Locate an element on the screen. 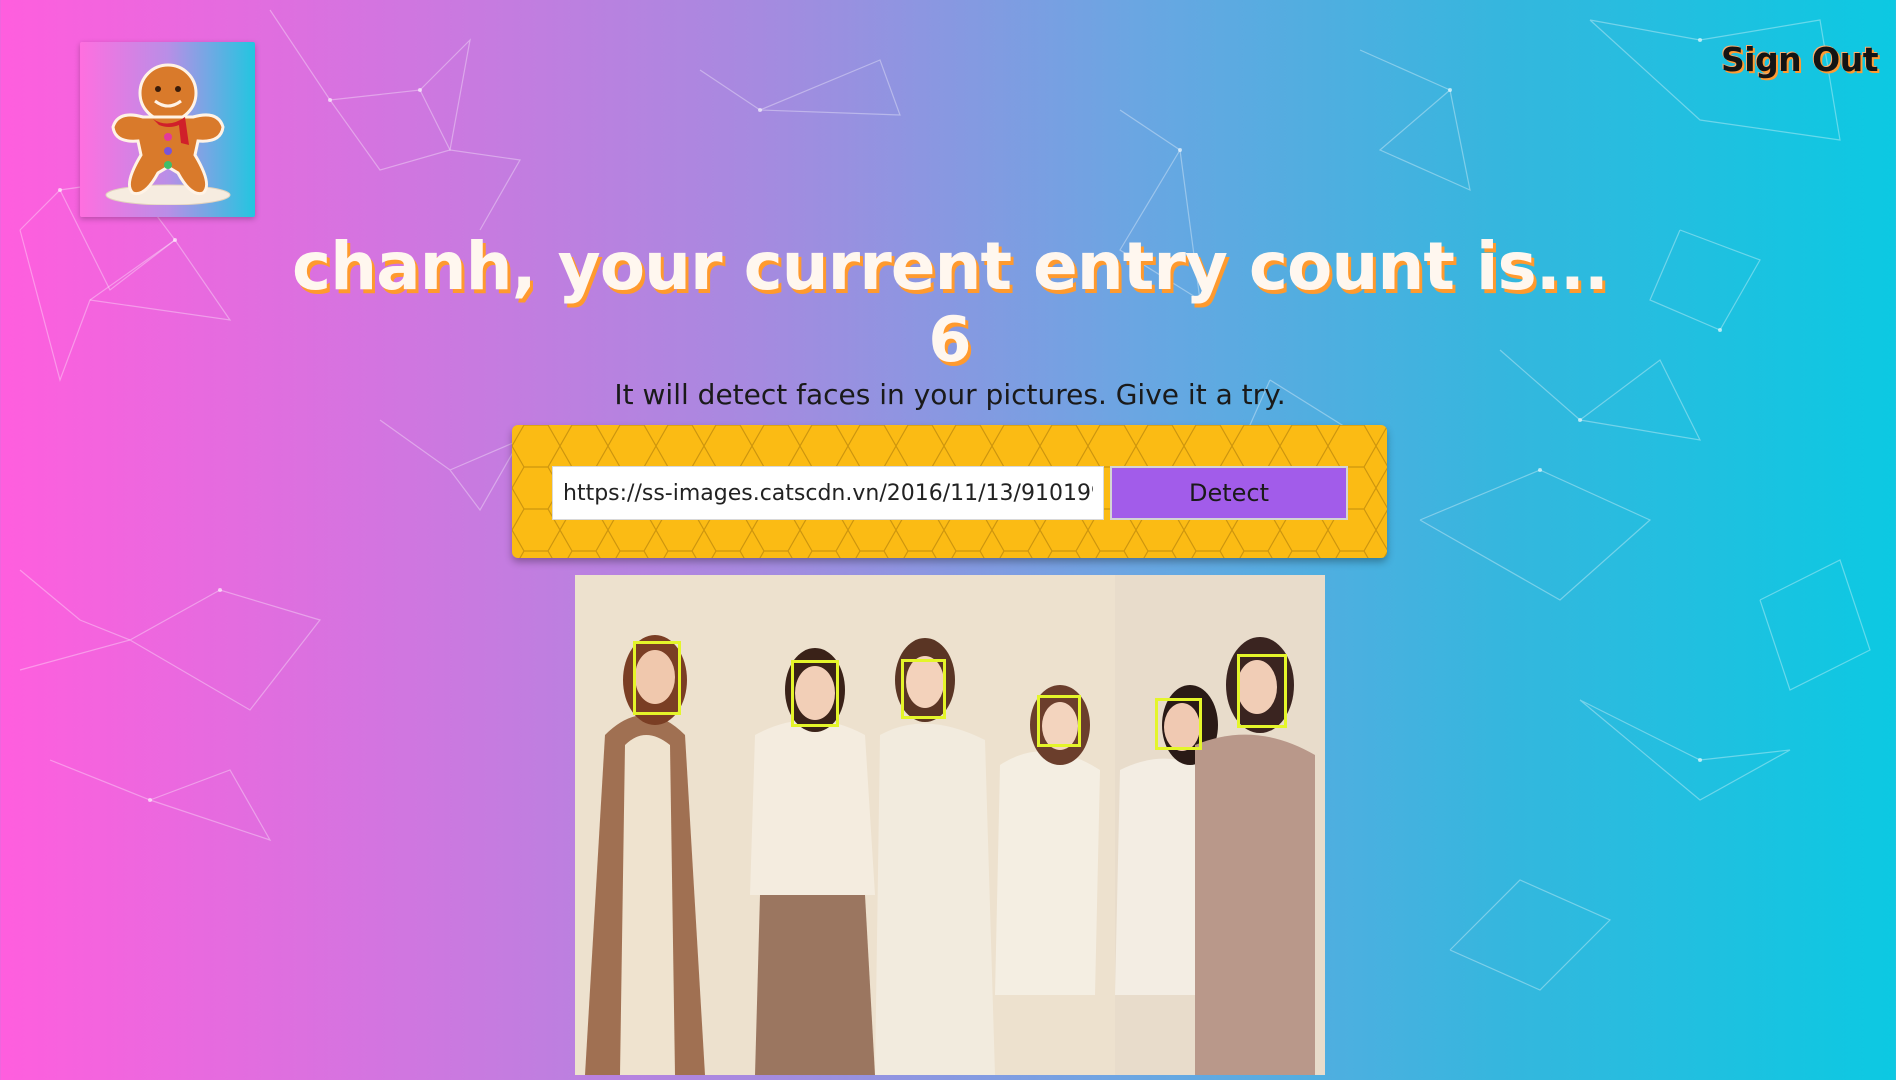 The width and height of the screenshot is (1896, 1080). logo is located at coordinates (167, 129).